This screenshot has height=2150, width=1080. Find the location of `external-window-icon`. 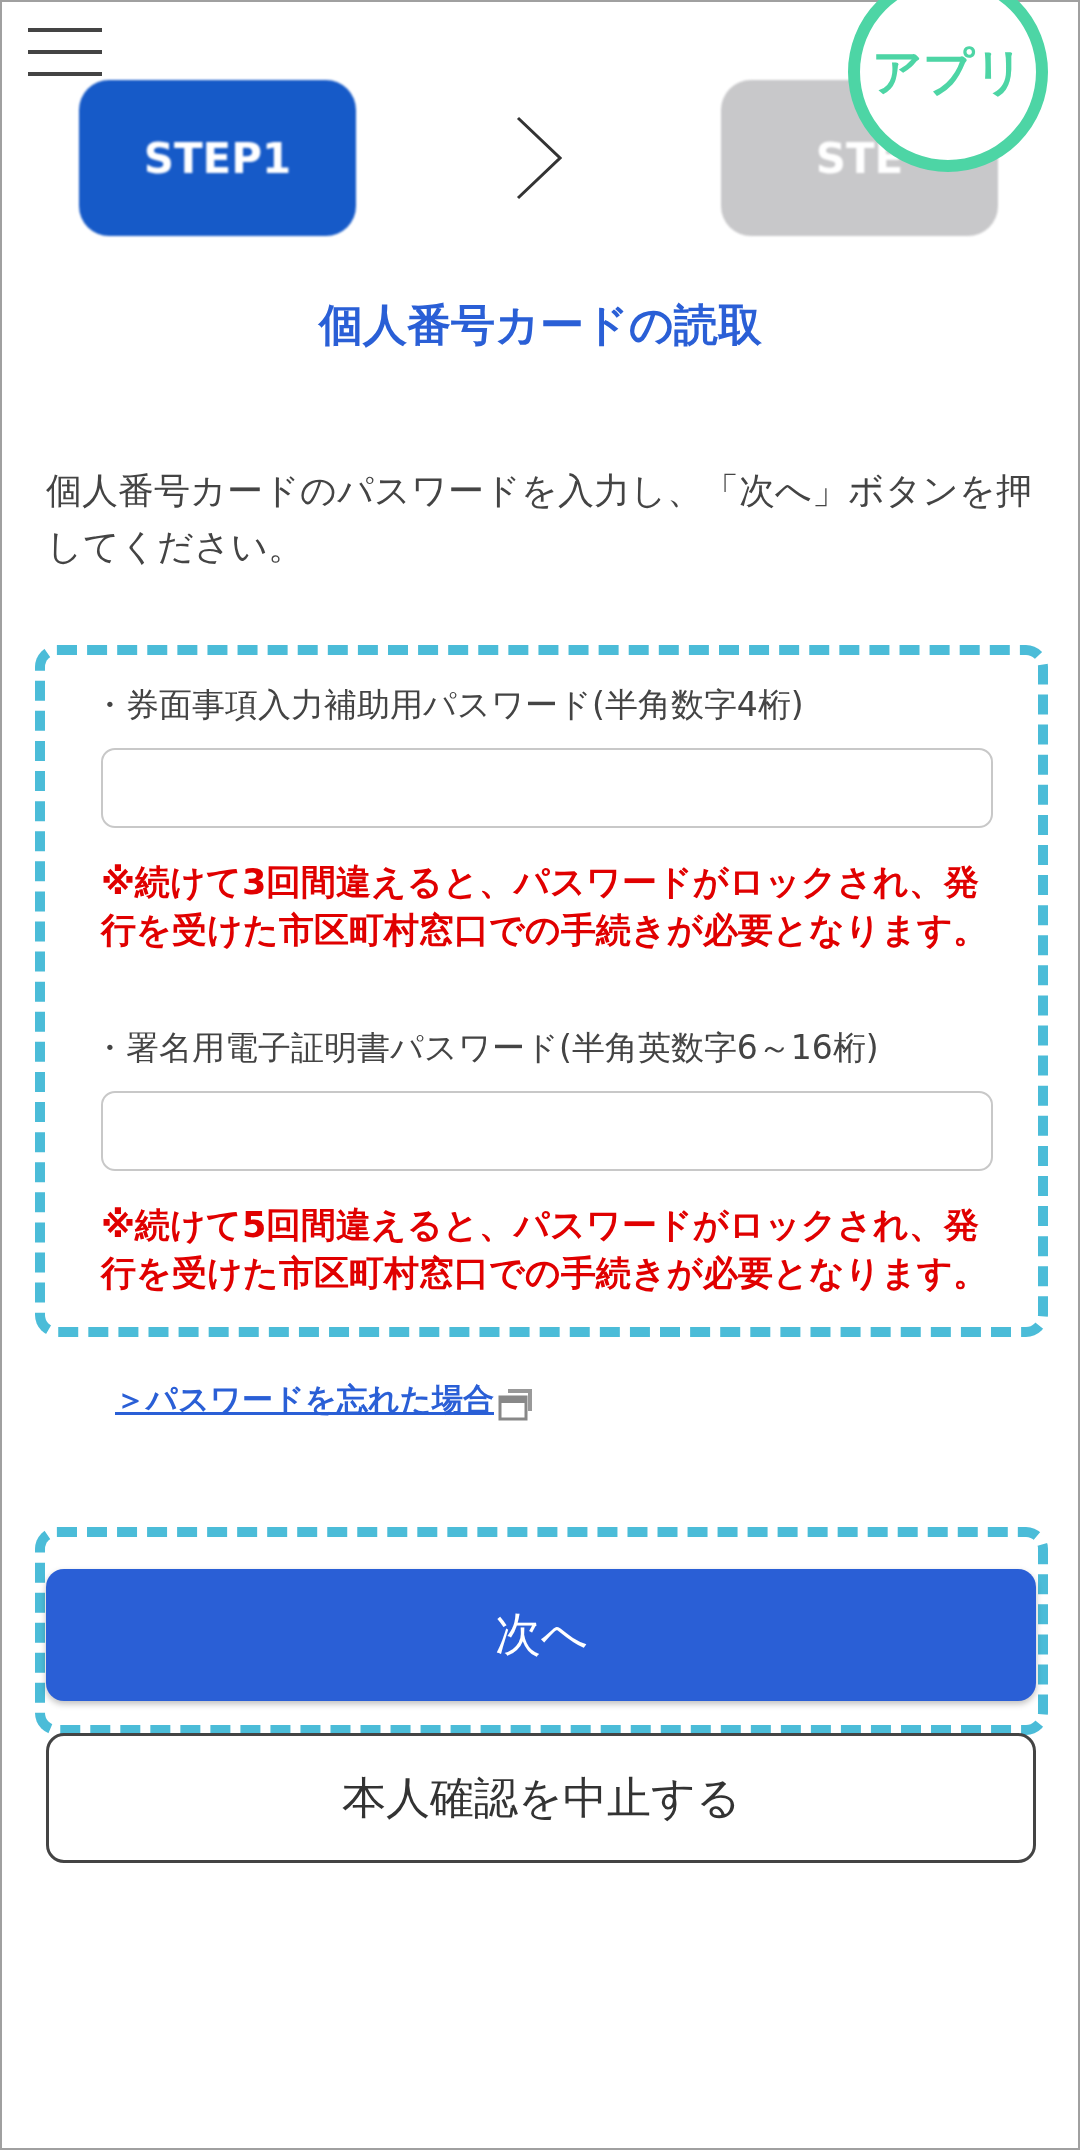

external-window-icon is located at coordinates (516, 1404).